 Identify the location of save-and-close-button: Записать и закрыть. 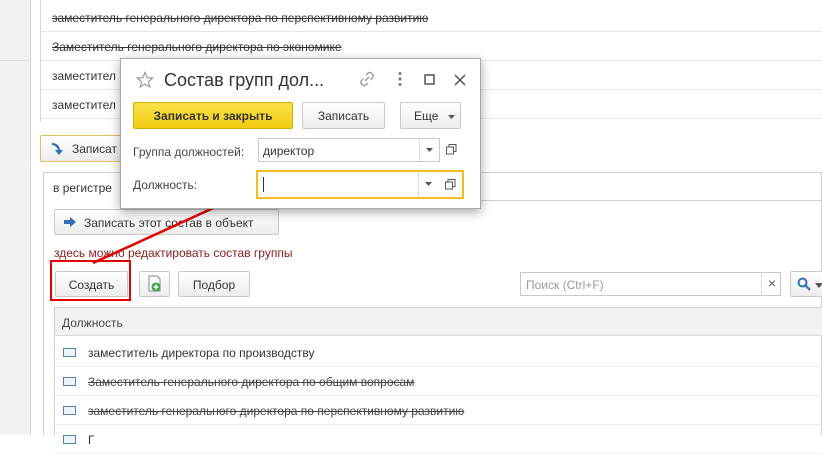
(213, 115).